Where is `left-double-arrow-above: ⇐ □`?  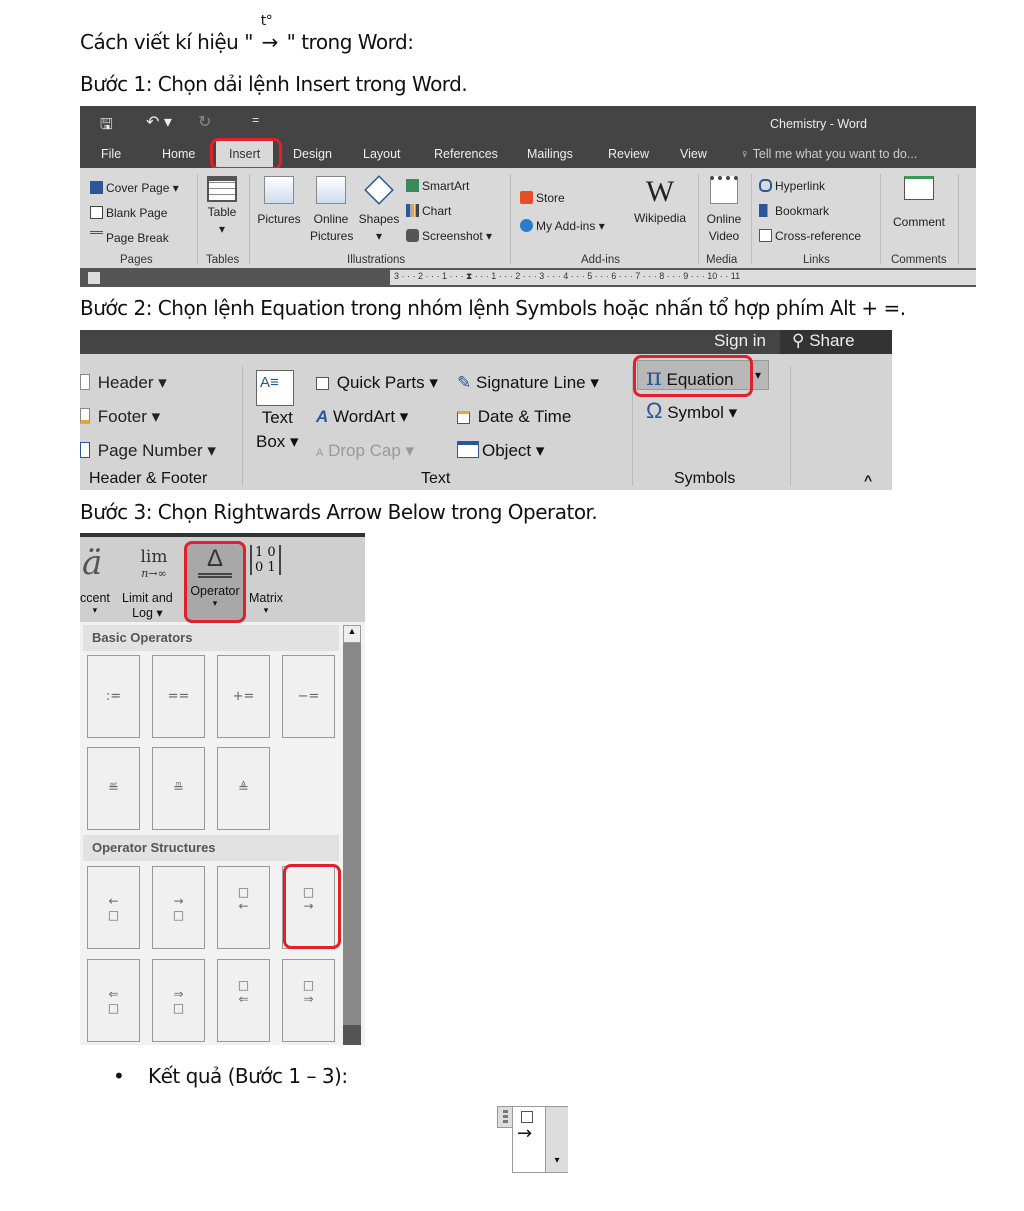
left-double-arrow-above: ⇐ □ is located at coordinates (113, 1000).